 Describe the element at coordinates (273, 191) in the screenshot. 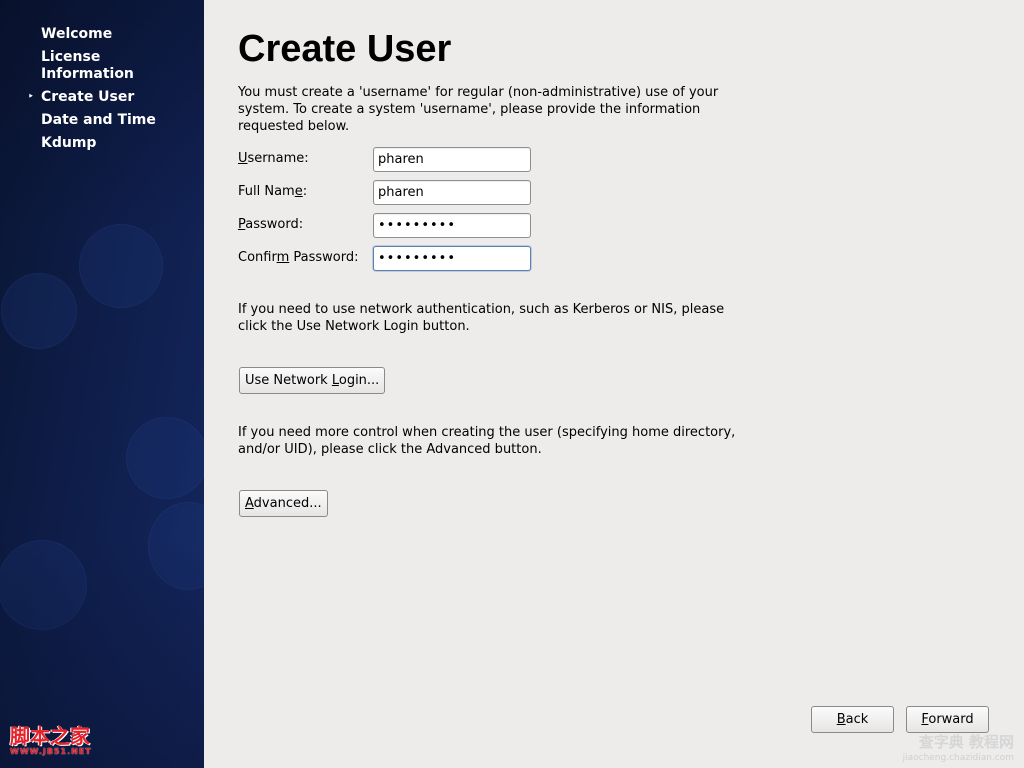

I see `fullname-label: Full Name:` at that location.